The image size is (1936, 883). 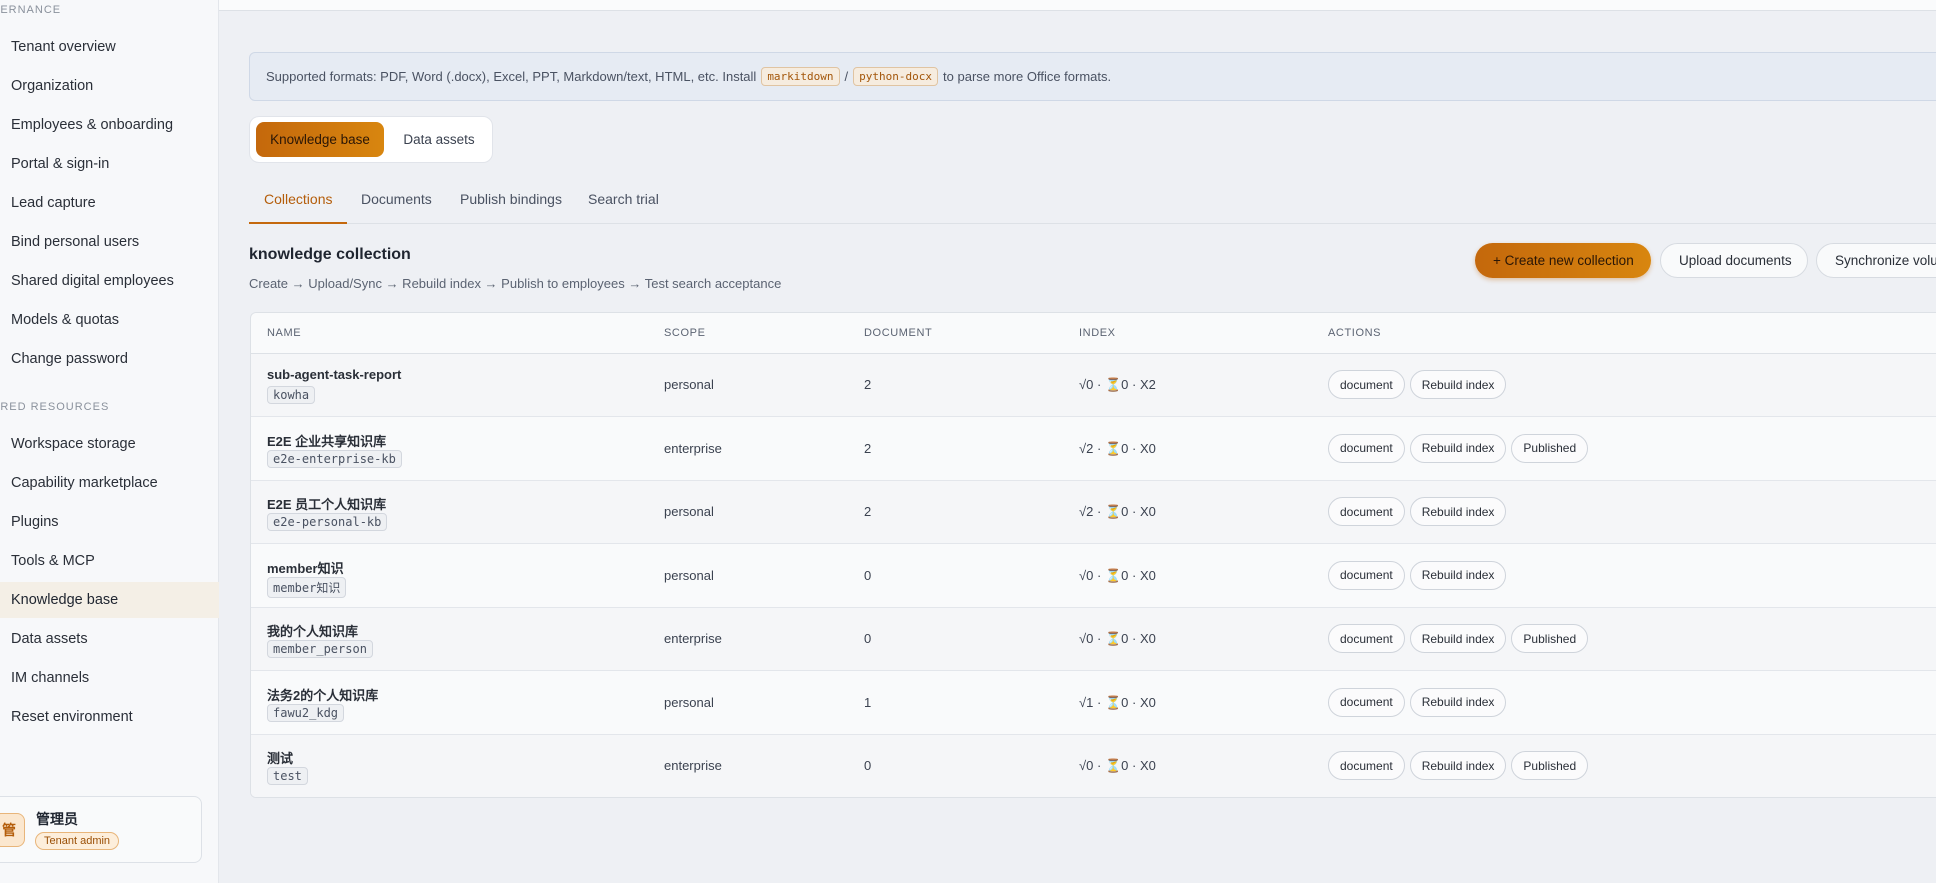 I want to click on sidebar-item-reset-environment: Reset environment, so click(x=109, y=717).